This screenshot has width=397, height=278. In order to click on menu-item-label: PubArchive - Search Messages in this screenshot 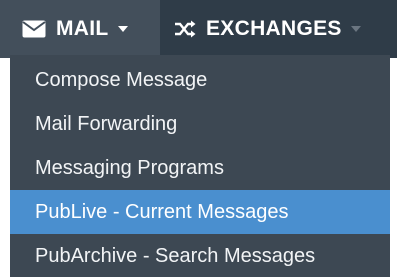, I will do `click(175, 255)`.